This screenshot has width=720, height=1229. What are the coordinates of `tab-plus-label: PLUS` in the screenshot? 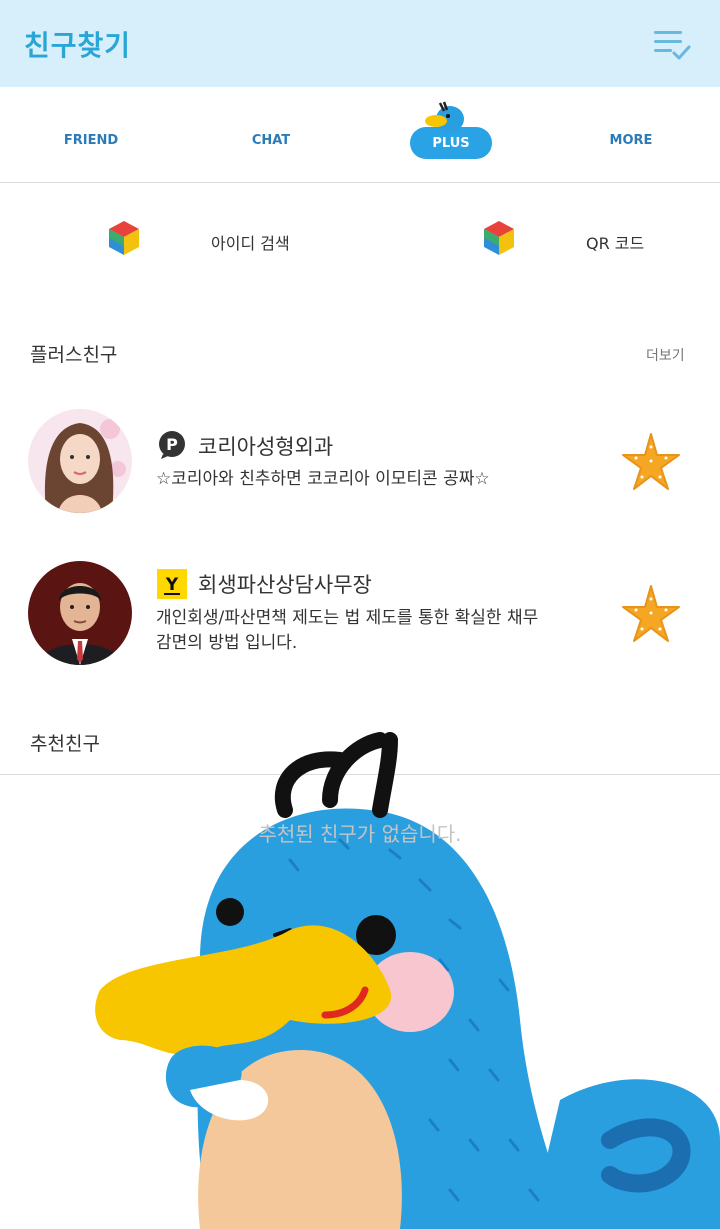 It's located at (451, 143).